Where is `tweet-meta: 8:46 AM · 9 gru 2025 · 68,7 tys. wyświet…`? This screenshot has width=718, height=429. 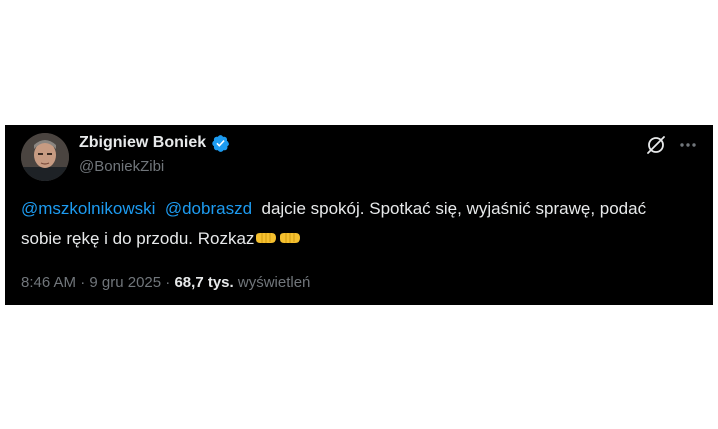 tweet-meta: 8:46 AM · 9 gru 2025 · 68,7 tys. wyświet… is located at coordinates (165, 283).